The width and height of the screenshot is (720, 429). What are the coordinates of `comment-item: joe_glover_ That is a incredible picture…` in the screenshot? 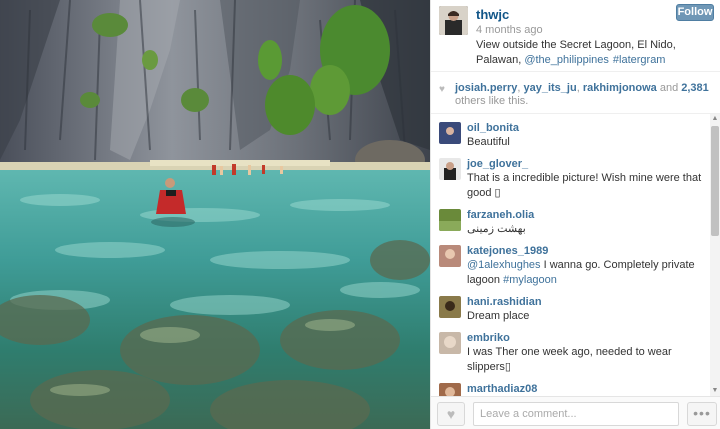 It's located at (572, 175).